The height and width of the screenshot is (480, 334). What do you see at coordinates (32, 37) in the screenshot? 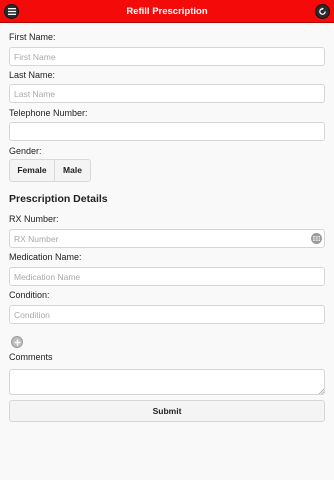
I see `first-name-label: First Name:` at bounding box center [32, 37].